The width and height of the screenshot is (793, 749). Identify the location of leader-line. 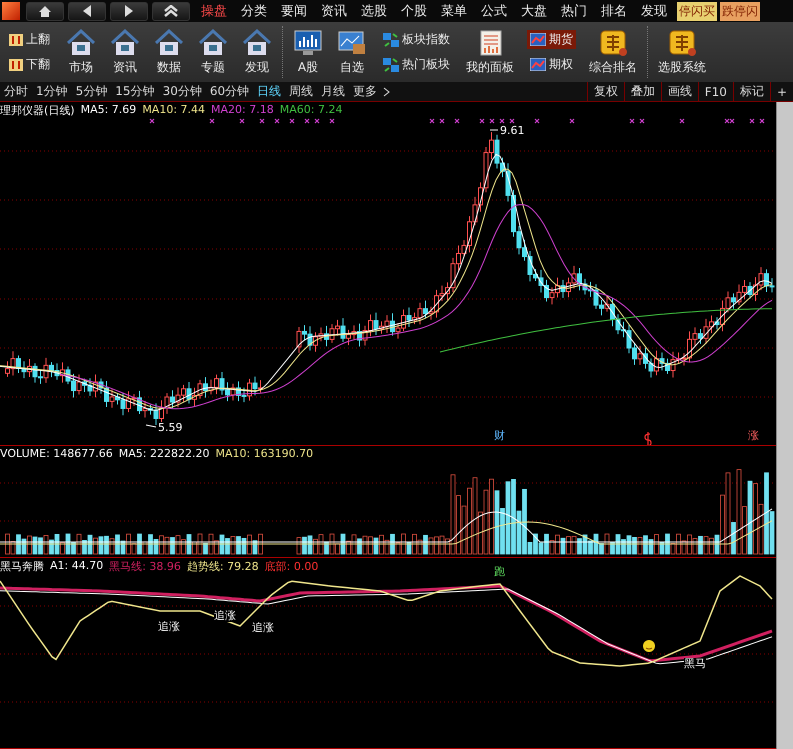
(151, 426).